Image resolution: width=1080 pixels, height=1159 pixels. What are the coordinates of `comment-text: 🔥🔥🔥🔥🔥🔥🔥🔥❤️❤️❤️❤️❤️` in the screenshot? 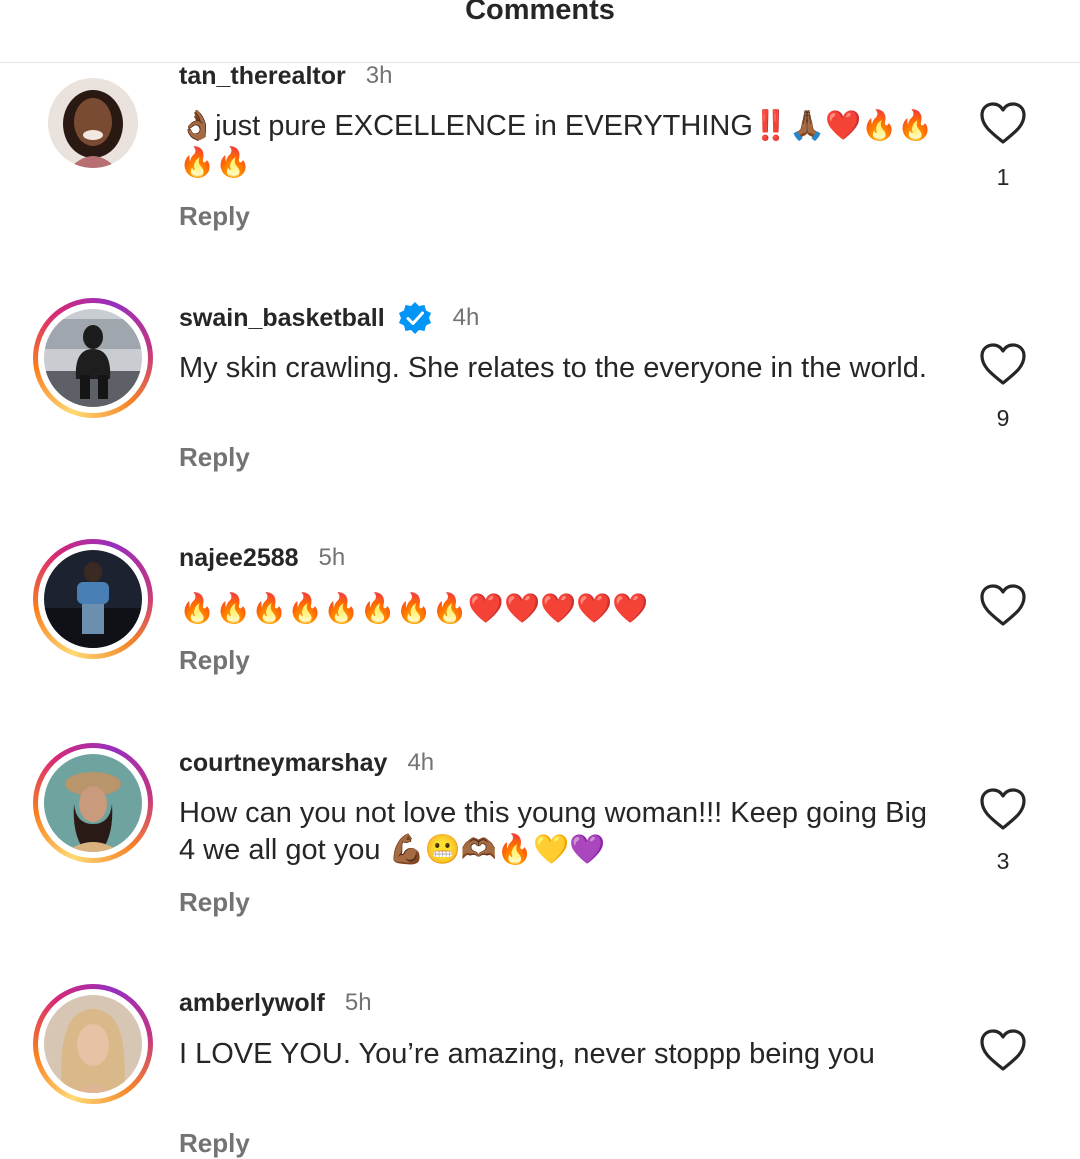 It's located at (414, 609).